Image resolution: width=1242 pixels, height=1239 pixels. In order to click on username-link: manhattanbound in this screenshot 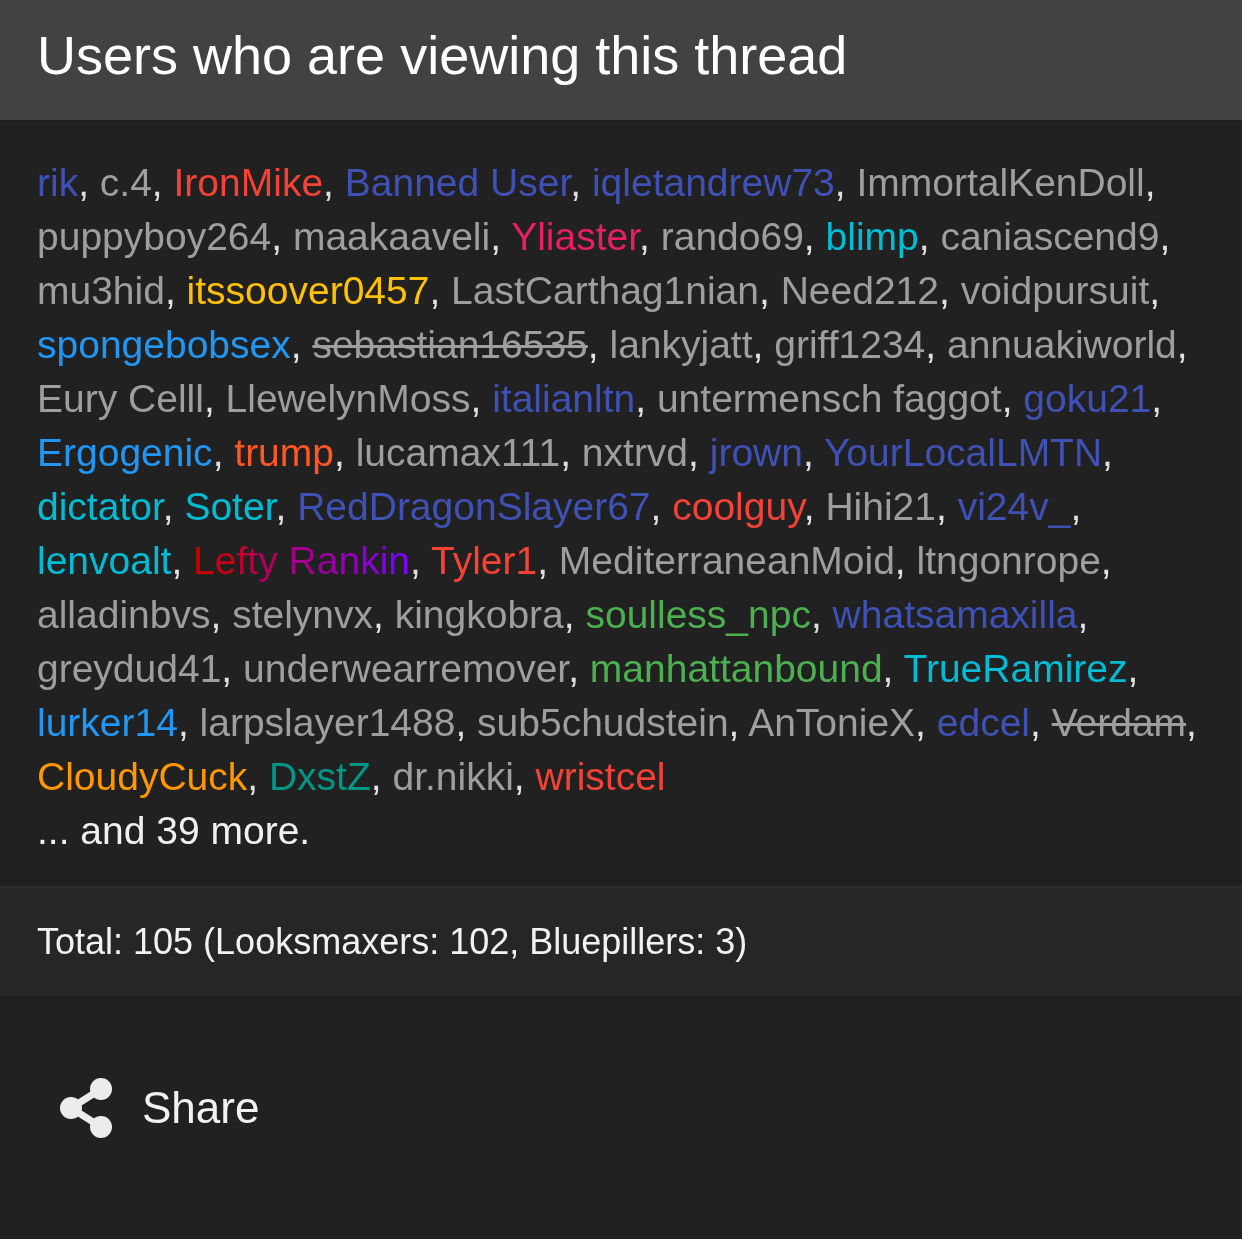, I will do `click(736, 668)`.